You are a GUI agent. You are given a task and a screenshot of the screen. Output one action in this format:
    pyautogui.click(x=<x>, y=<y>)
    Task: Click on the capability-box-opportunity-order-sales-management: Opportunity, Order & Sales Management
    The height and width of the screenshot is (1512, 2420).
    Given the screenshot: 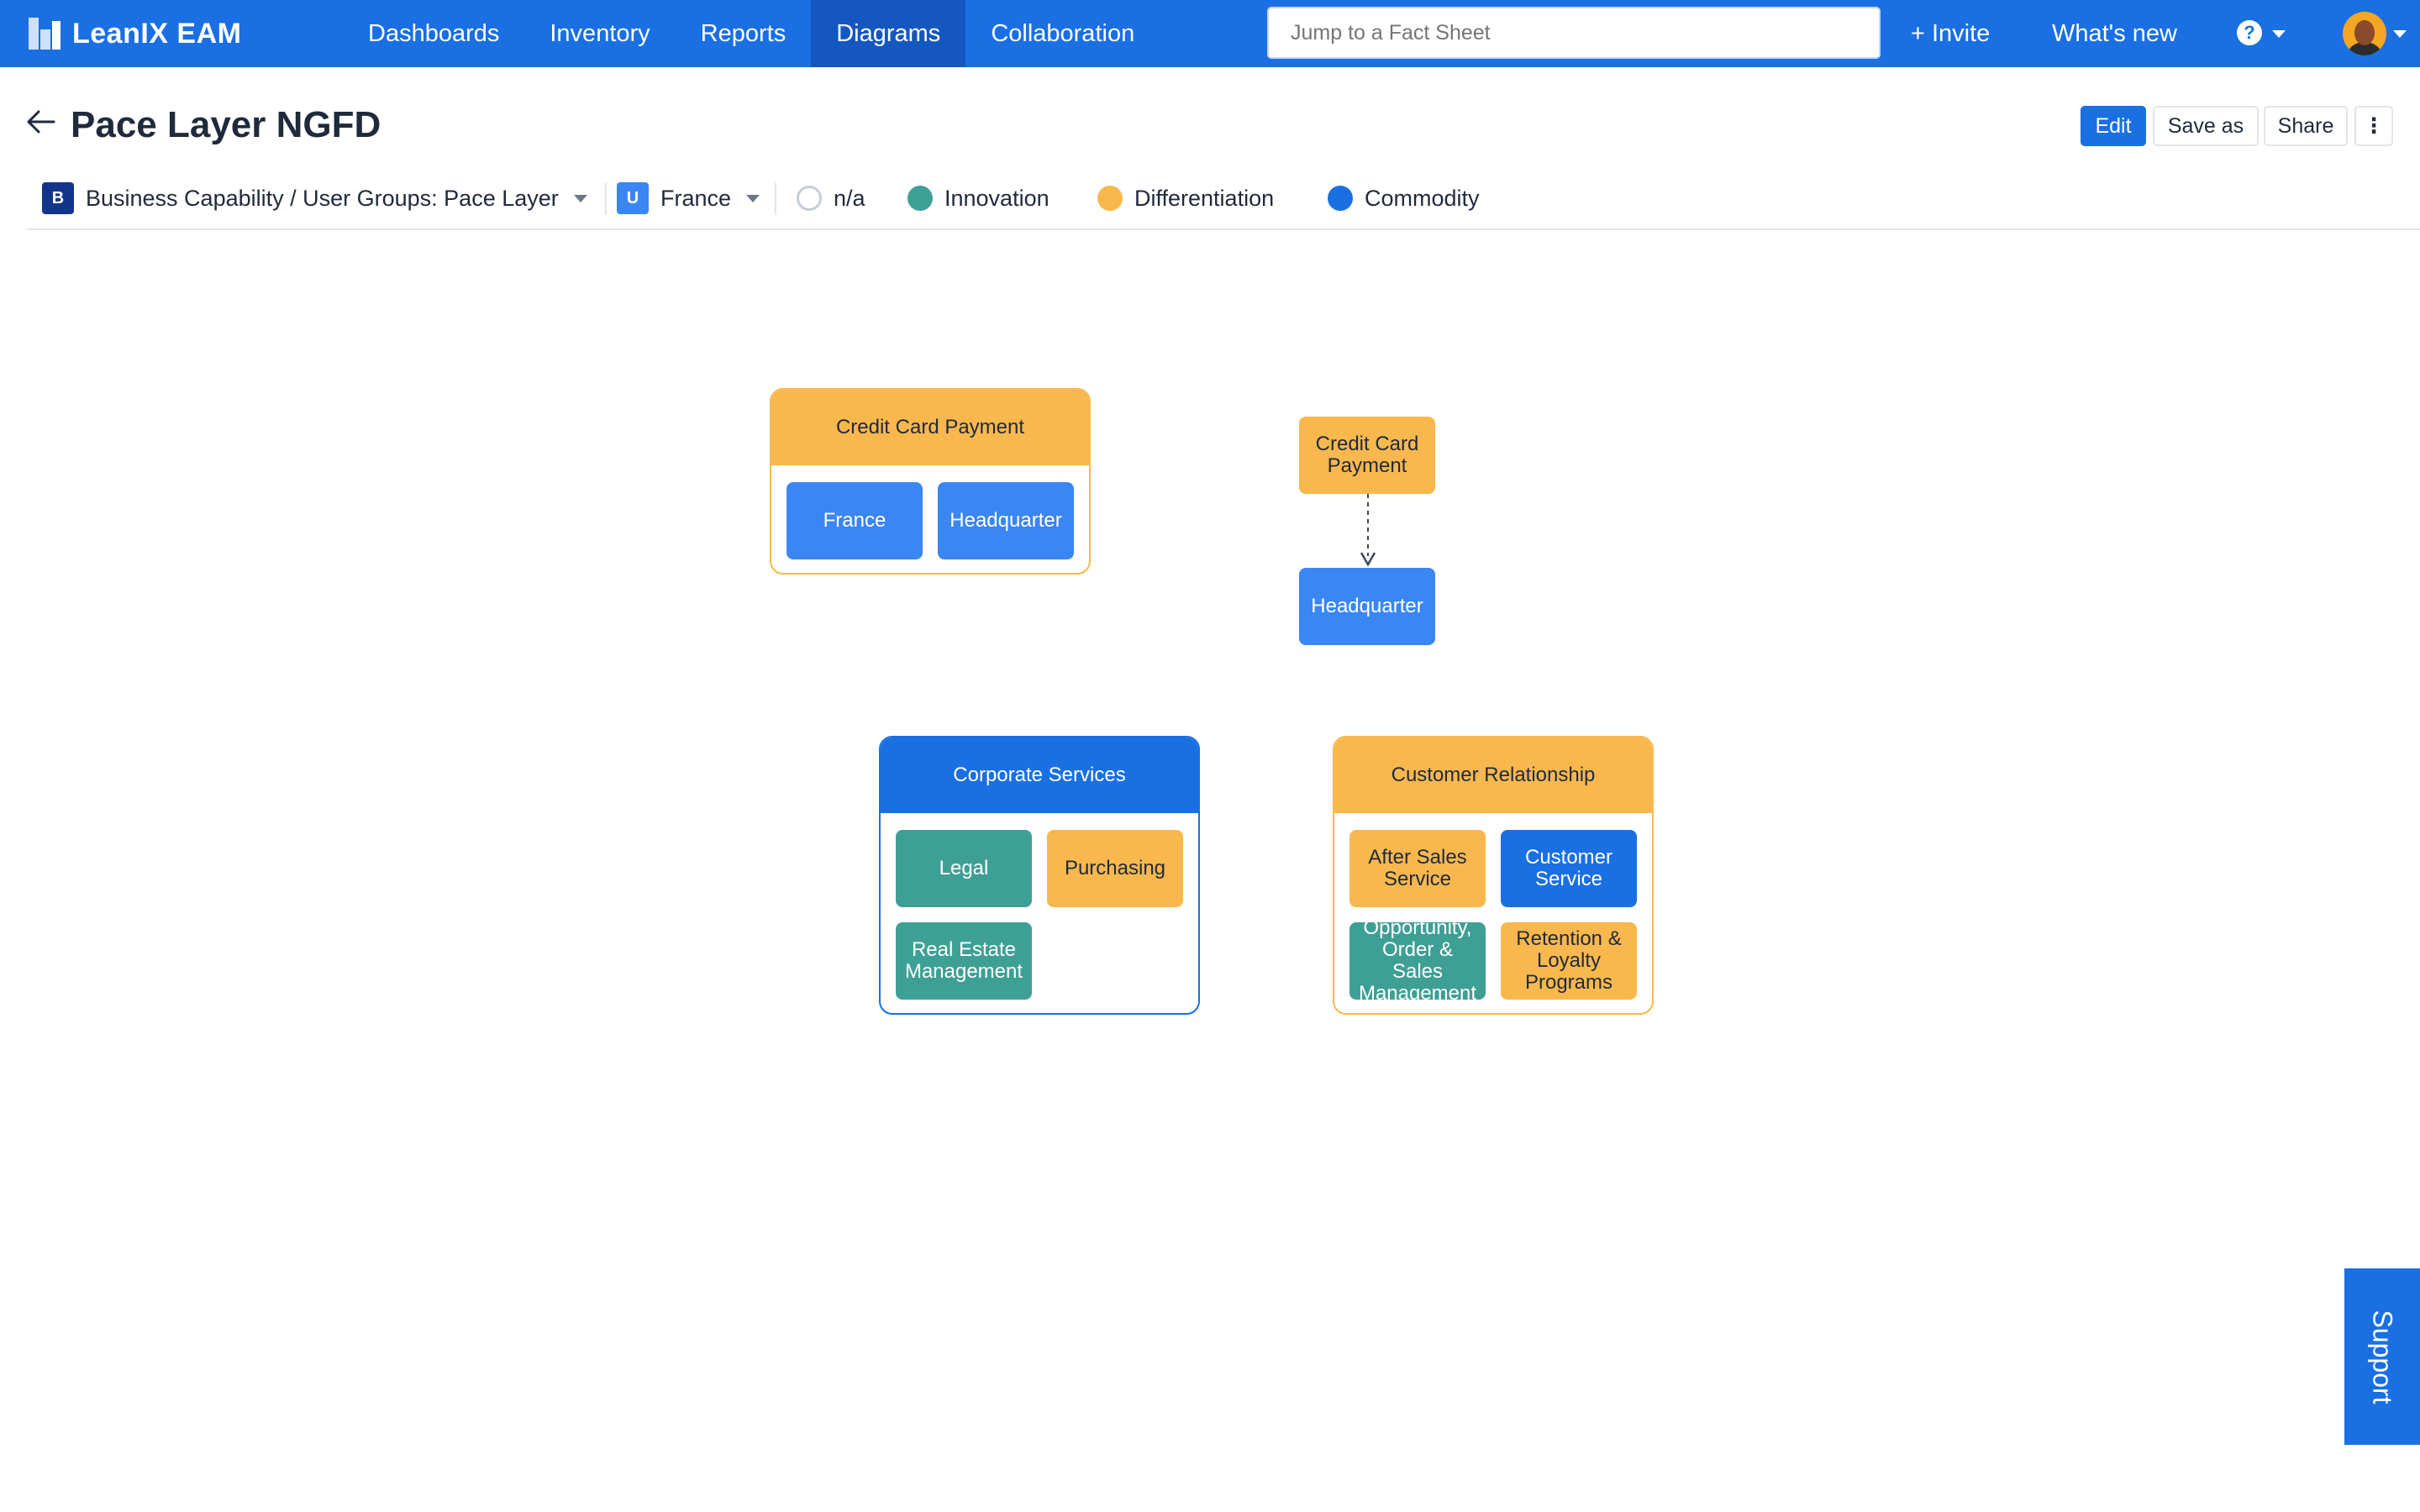 What is the action you would take?
    pyautogui.click(x=1417, y=961)
    